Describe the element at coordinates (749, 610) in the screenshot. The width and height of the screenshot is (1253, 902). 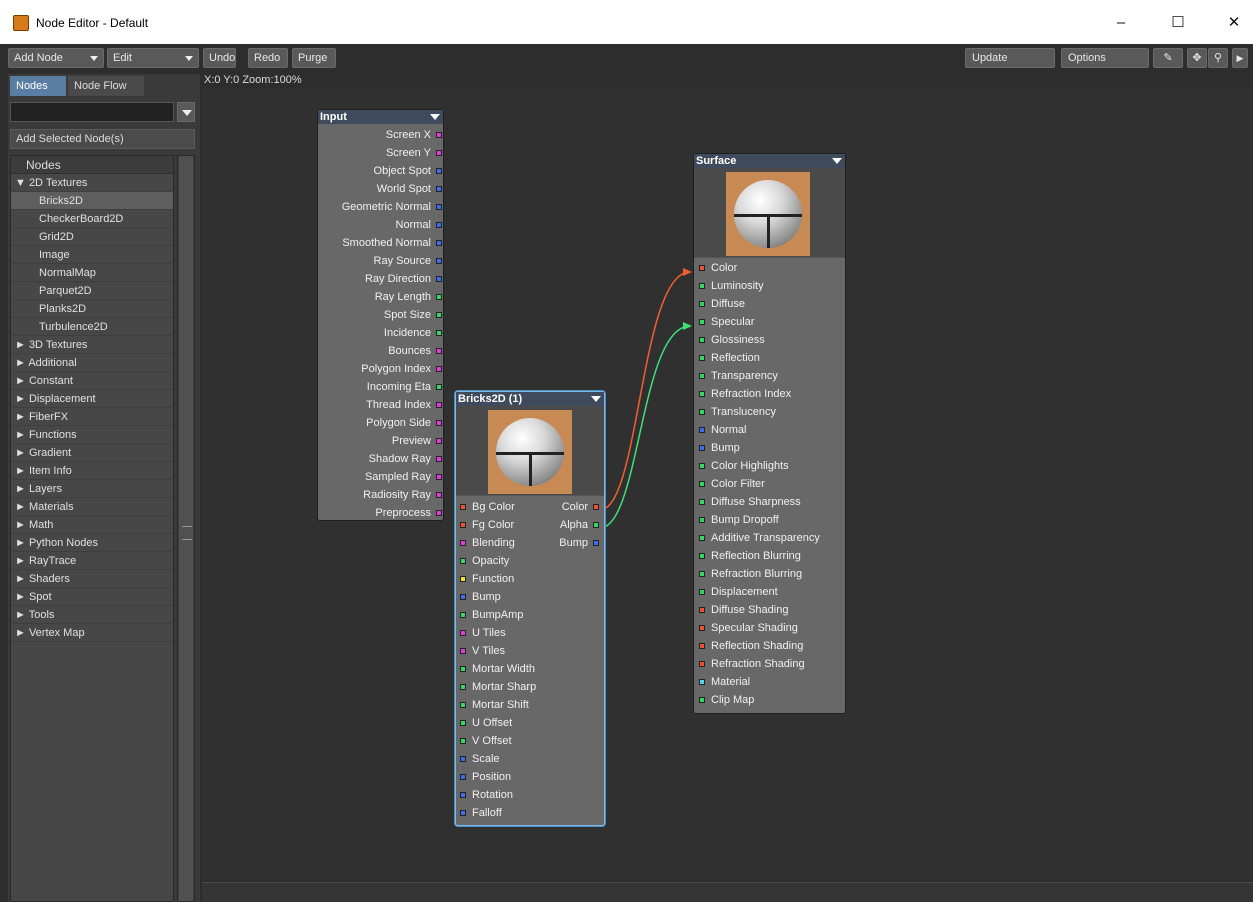
I see `input-port: Diffuse Shading` at that location.